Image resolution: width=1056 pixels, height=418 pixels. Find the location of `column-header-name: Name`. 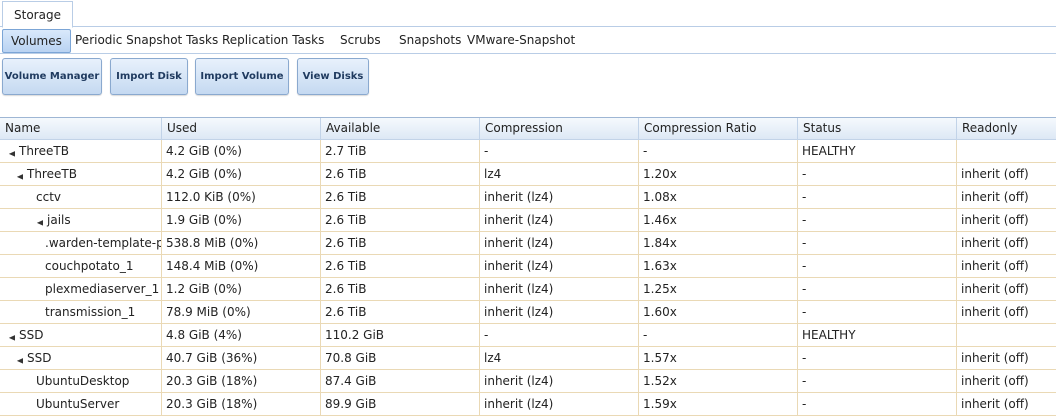

column-header-name: Name is located at coordinates (80, 129).